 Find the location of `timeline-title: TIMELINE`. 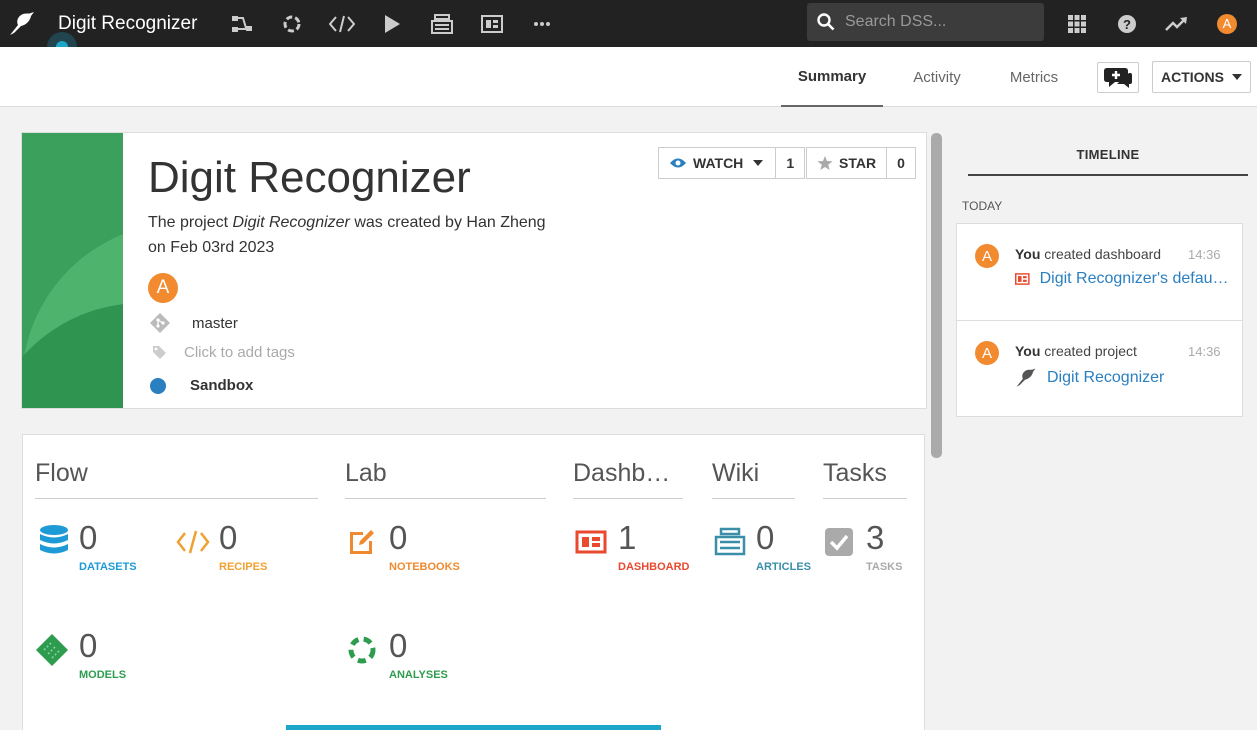

timeline-title: TIMELINE is located at coordinates (1108, 161).